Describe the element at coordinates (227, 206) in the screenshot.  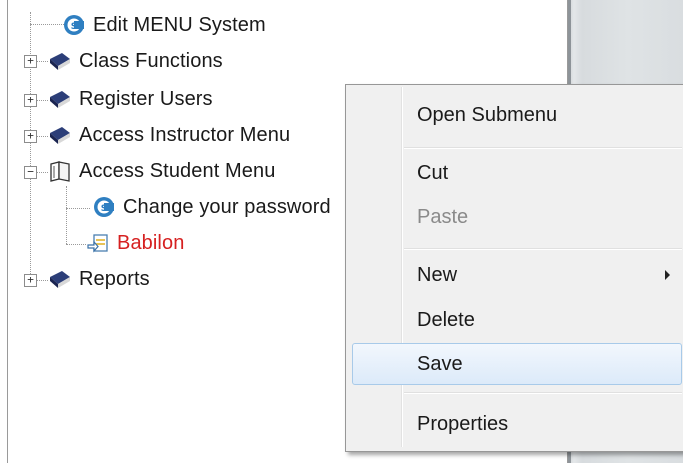
I see `tree-item-label: Change your password` at that location.